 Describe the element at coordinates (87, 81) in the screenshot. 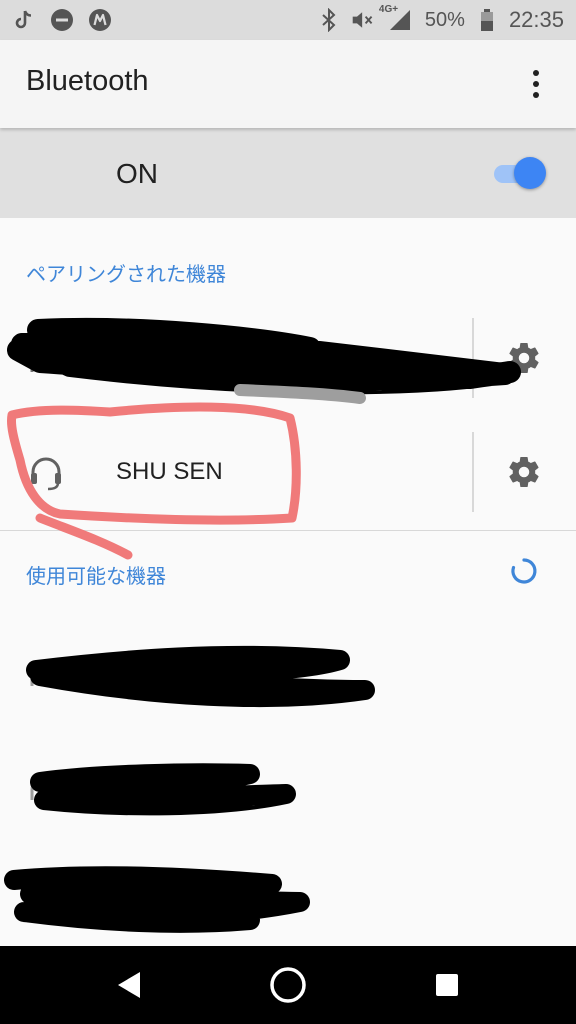

I see `page-title: Bluetooth` at that location.